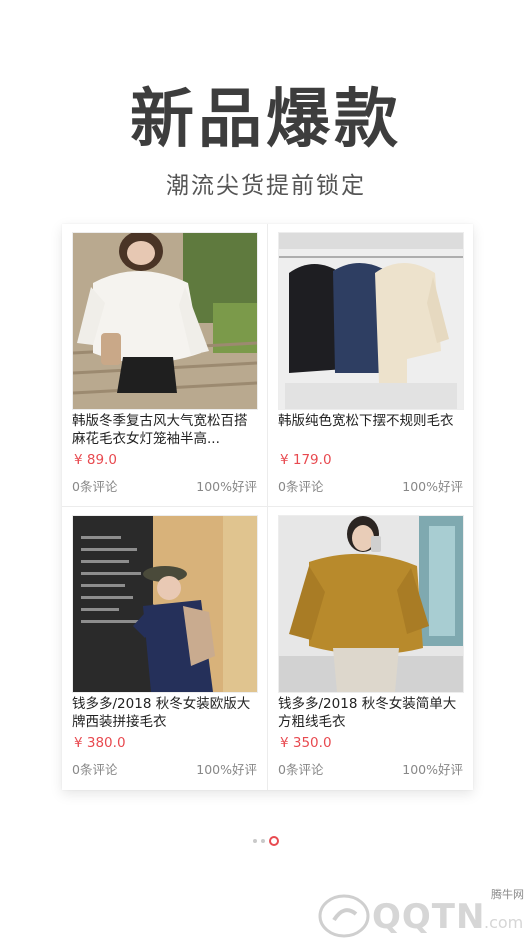 The image size is (532, 944). Describe the element at coordinates (266, 186) in the screenshot. I see `page-subtitle: 潮流尖货提前锁定` at that location.